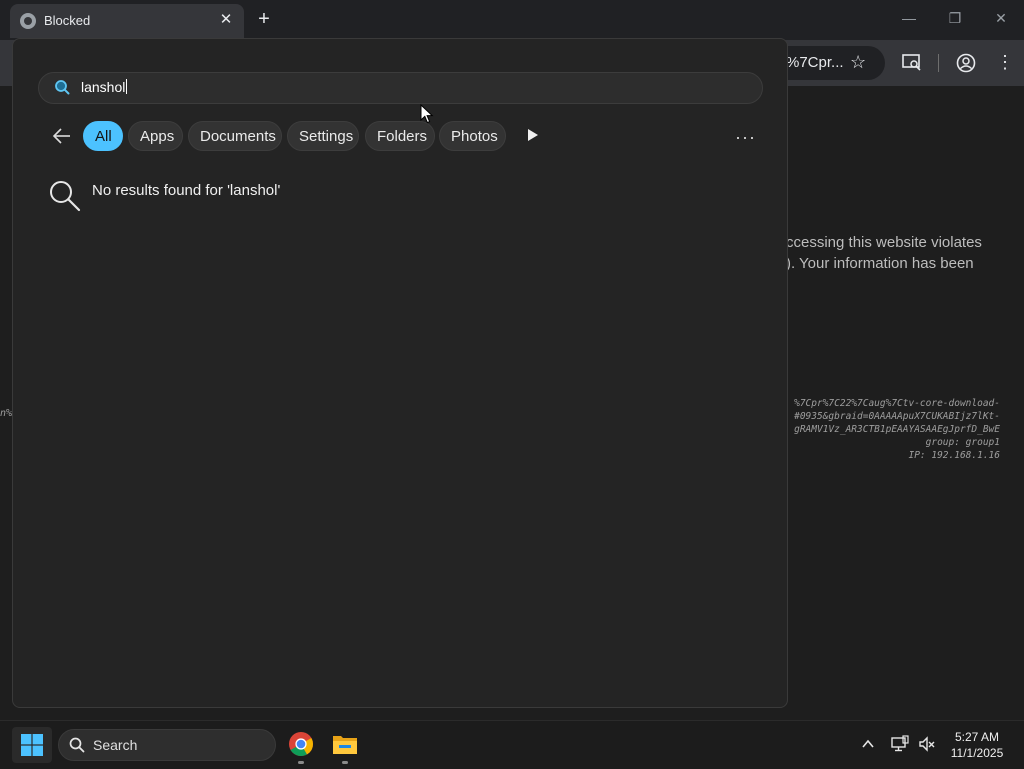 This screenshot has height=769, width=1024. Describe the element at coordinates (897, 403) in the screenshot. I see `detail-line: %7Cpr%7C22%7Caug%7Ctv-core-download-` at that location.